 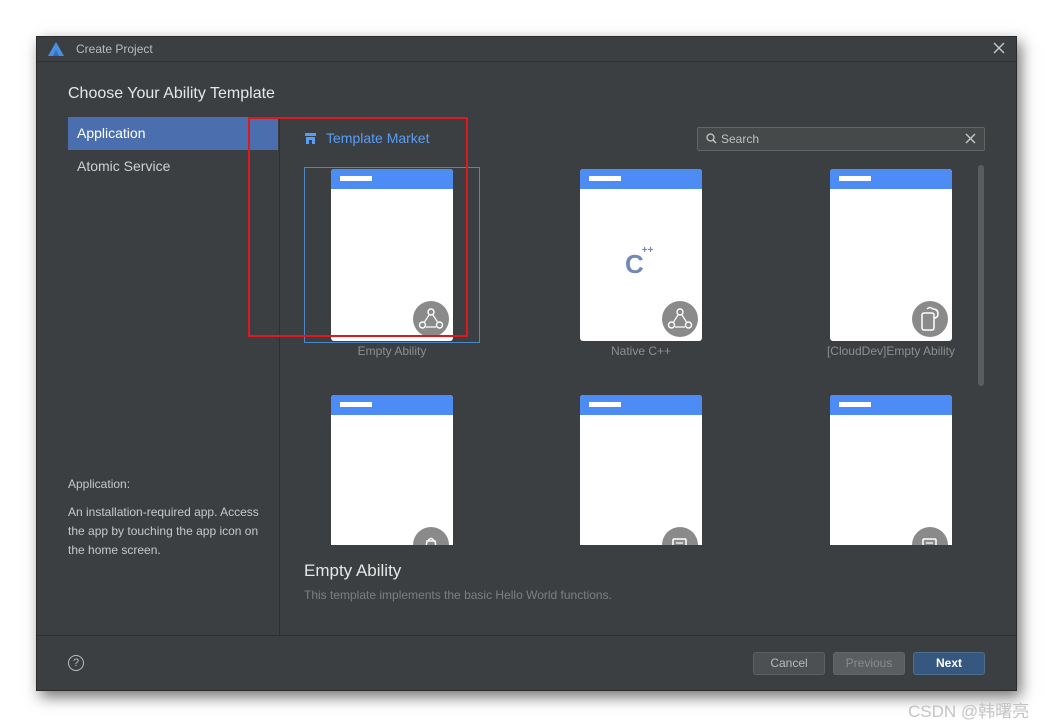 I want to click on next-button: Next, so click(x=949, y=663).